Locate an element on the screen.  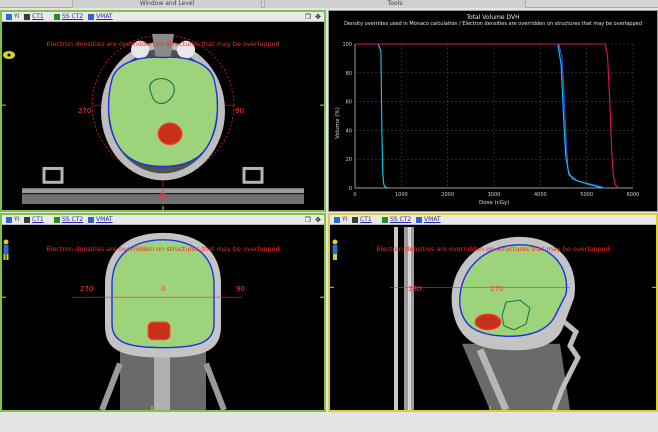
dvh-x-tick: 1000 is located at coordinates (401, 195).